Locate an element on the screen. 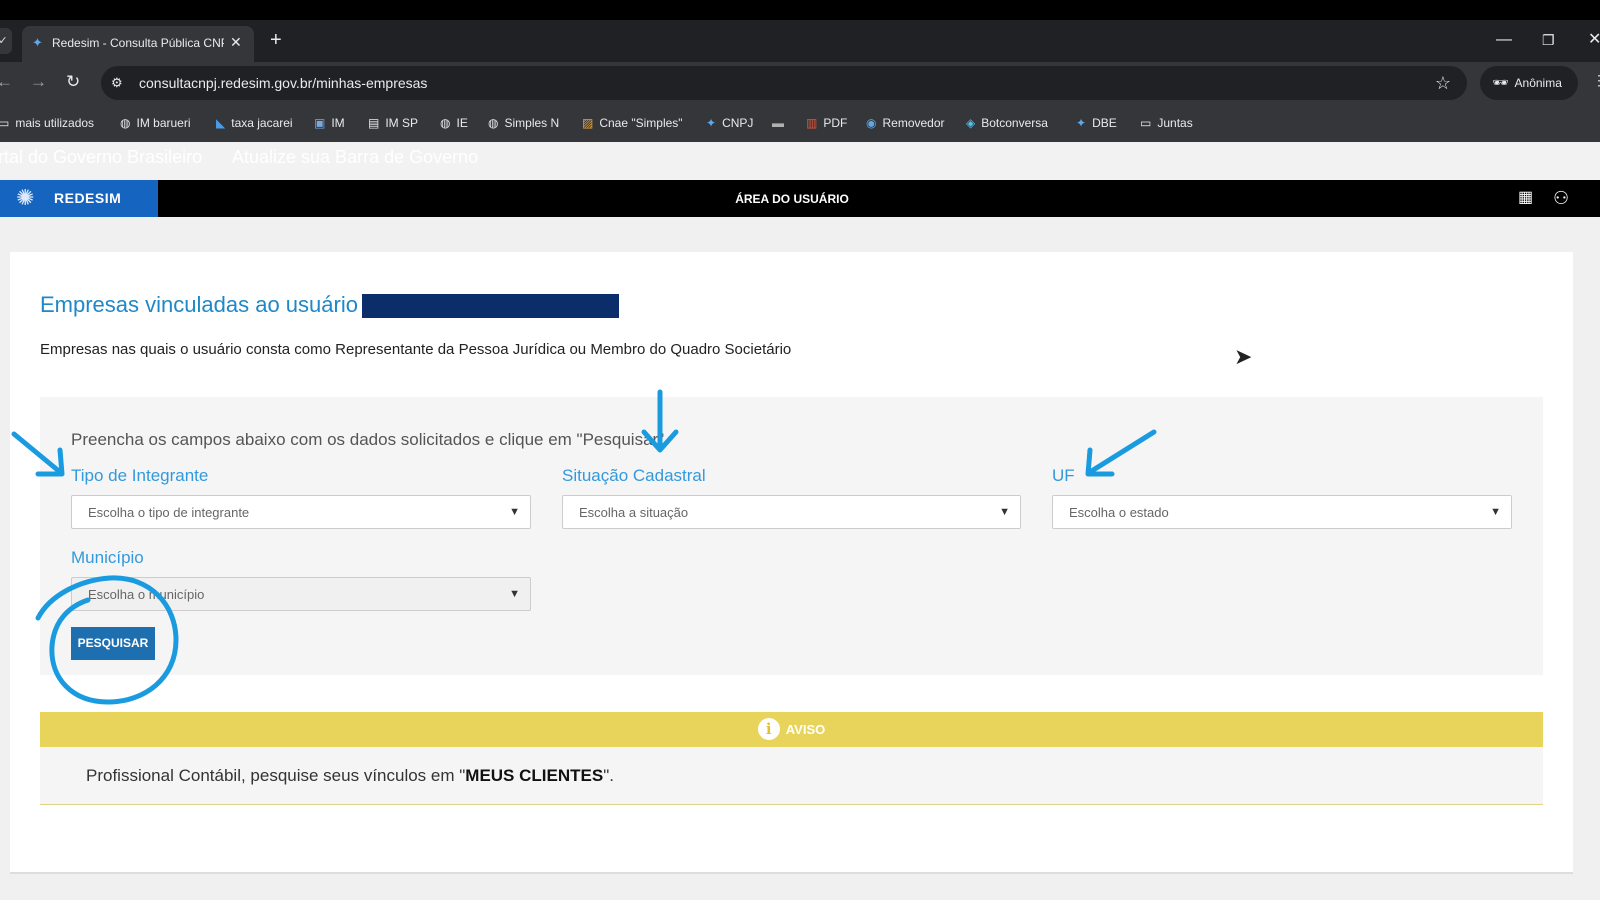 The image size is (1600, 900). aviso-bar: i AVISO is located at coordinates (791, 729).